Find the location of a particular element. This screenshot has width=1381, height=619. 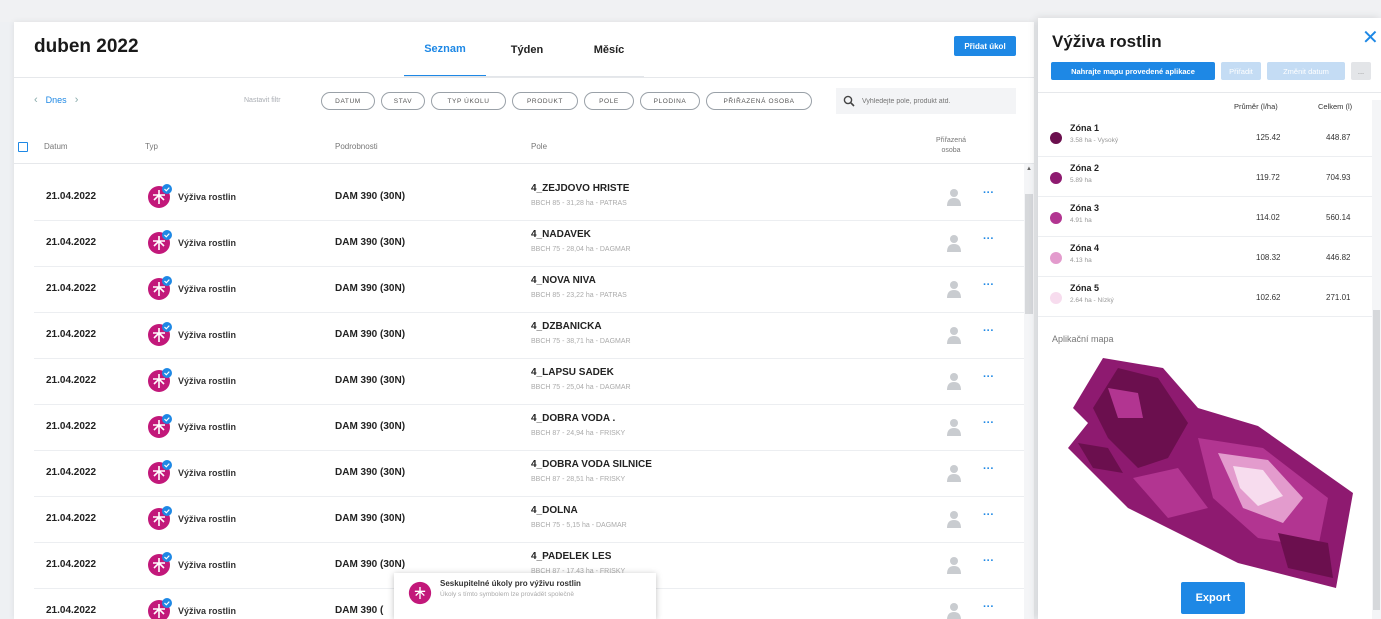

row-field: 4_DOBRA VODA . is located at coordinates (573, 418).